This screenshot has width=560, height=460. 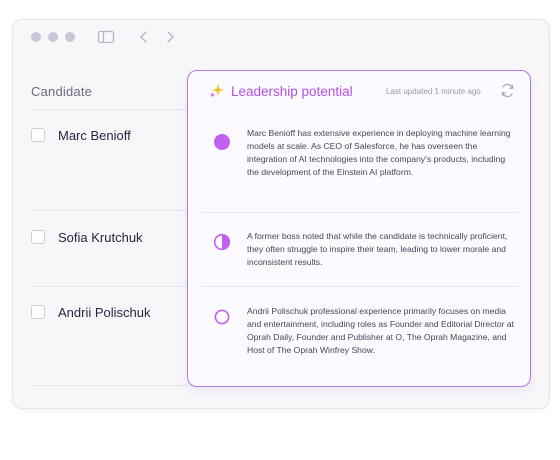 I want to click on candidate-name: Marc Benioff, so click(x=94, y=135).